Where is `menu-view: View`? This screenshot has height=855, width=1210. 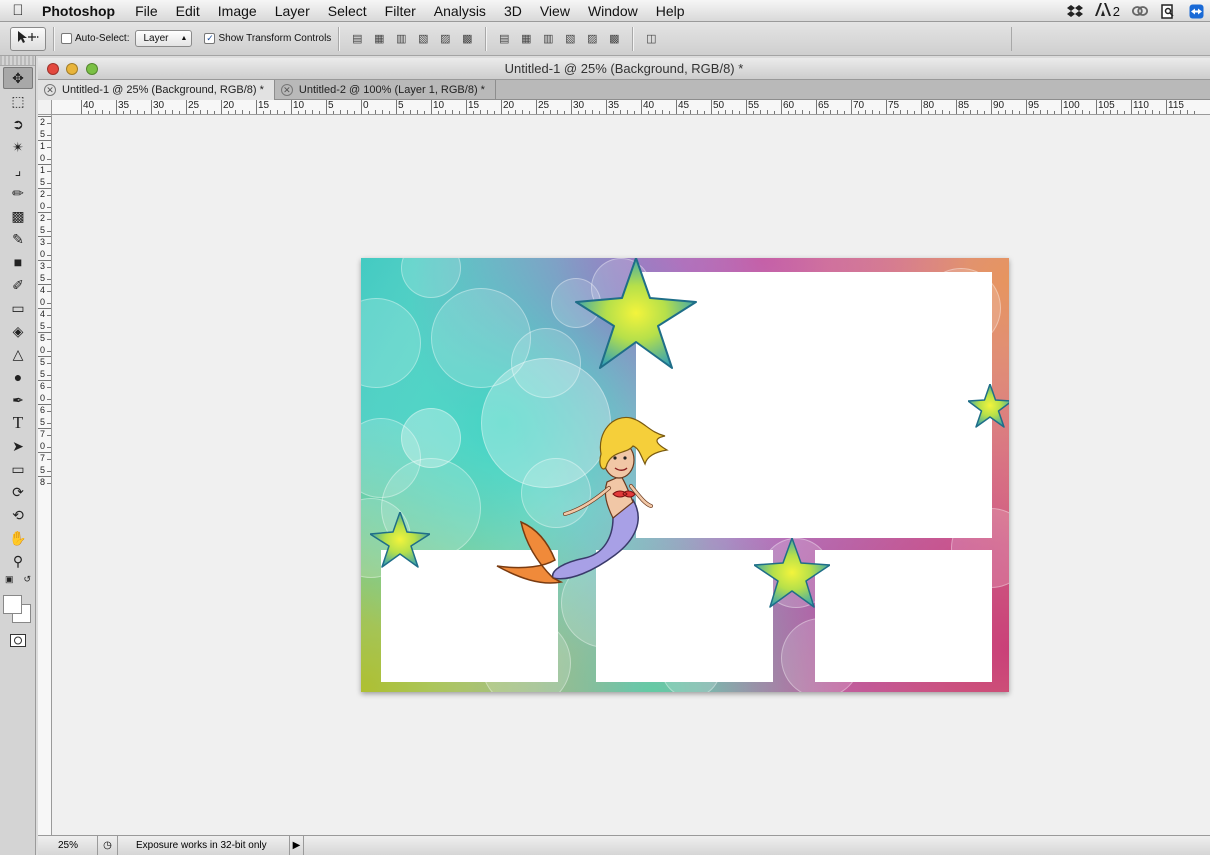 menu-view: View is located at coordinates (555, 11).